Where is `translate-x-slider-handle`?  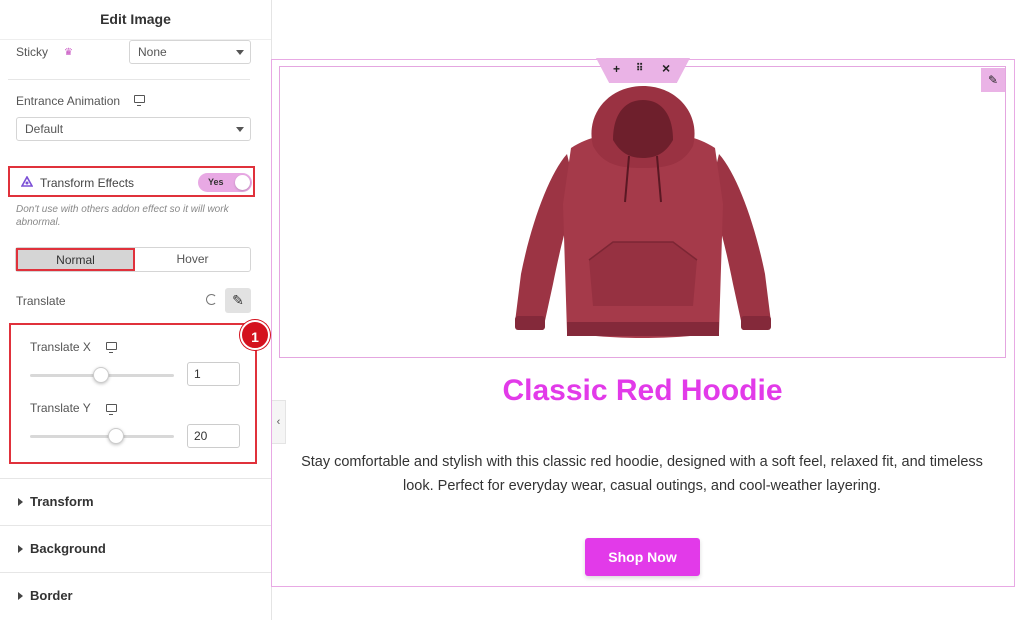
translate-x-slider-handle is located at coordinates (100, 375).